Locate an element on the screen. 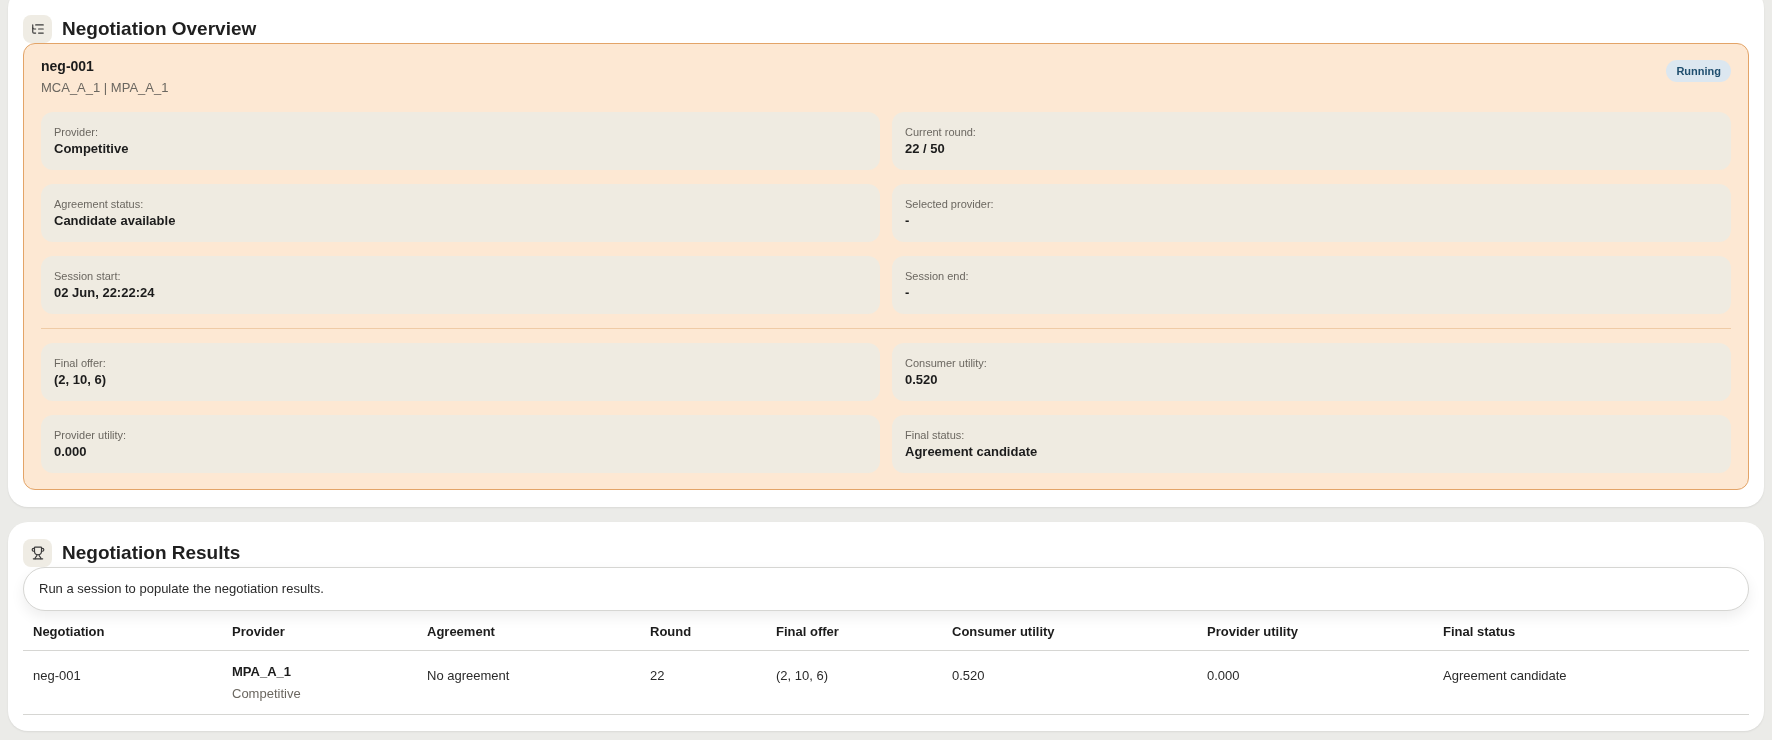 This screenshot has height=740, width=1772. field-label: Session end: is located at coordinates (937, 276).